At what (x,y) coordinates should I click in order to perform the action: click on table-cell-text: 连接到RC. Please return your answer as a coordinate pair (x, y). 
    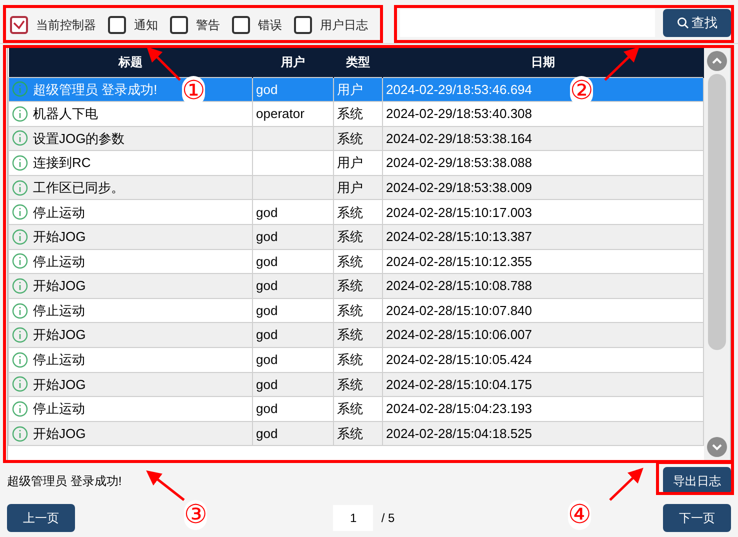
    Looking at the image, I should click on (62, 163).